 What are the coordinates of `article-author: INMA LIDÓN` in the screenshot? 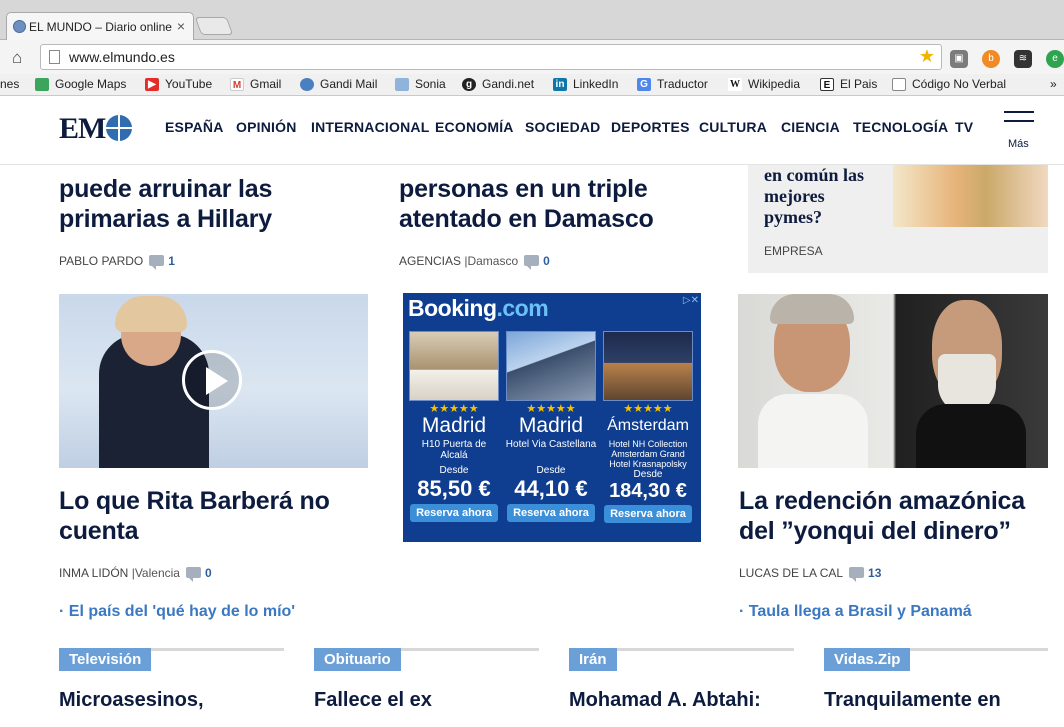 It's located at (93, 573).